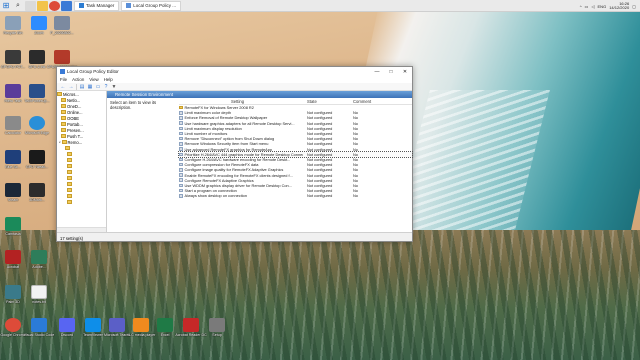  What do you see at coordinates (60, 142) in the screenshot?
I see `chevron-down-icon: v` at bounding box center [60, 142].